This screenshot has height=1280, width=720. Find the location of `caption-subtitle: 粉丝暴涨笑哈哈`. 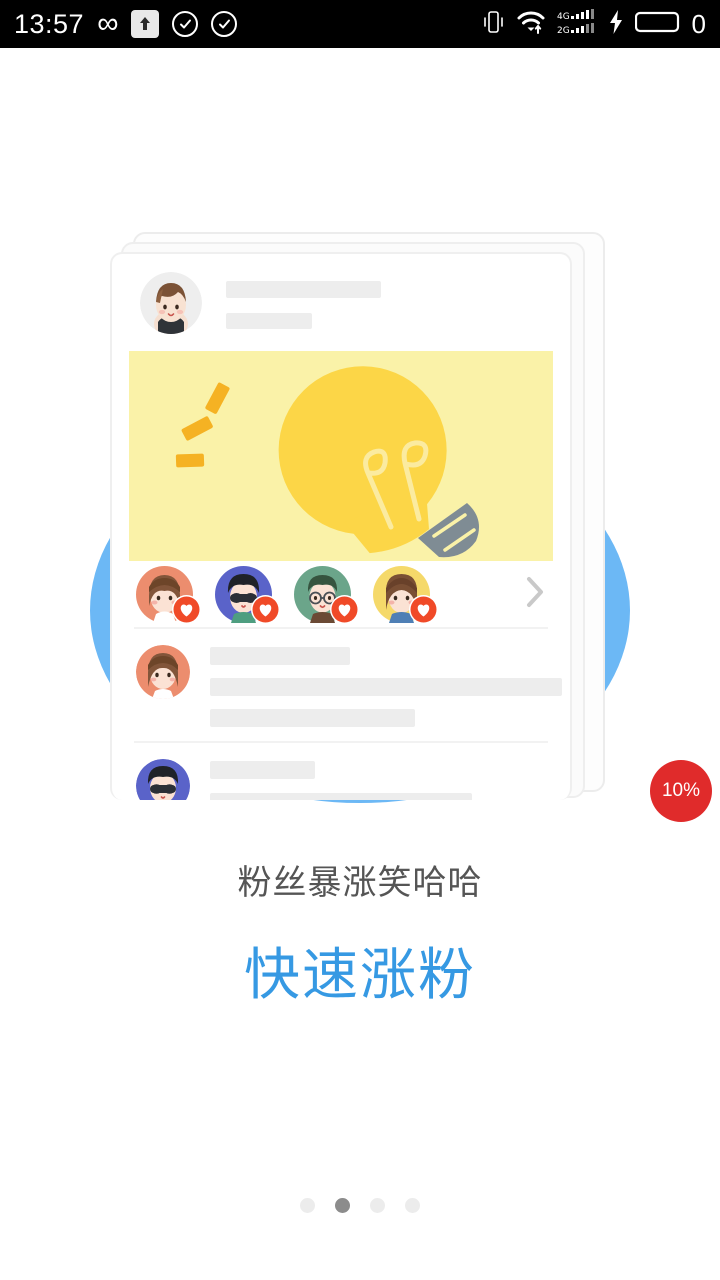

caption-subtitle: 粉丝暴涨笑哈哈 is located at coordinates (360, 883).